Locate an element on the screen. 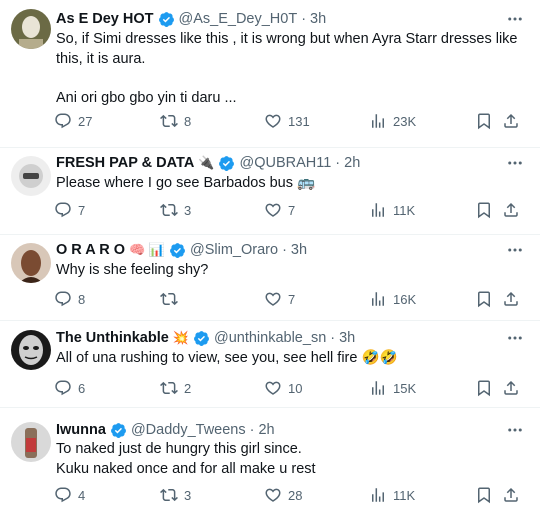  reply-button: 7 is located at coordinates (69, 210).